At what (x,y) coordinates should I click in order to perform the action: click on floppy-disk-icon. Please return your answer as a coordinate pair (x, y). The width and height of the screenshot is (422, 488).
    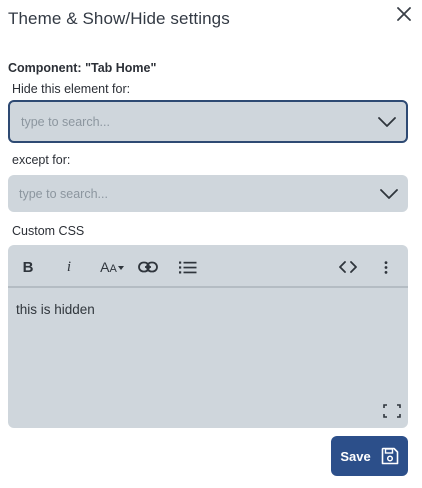
    Looking at the image, I should click on (389, 456).